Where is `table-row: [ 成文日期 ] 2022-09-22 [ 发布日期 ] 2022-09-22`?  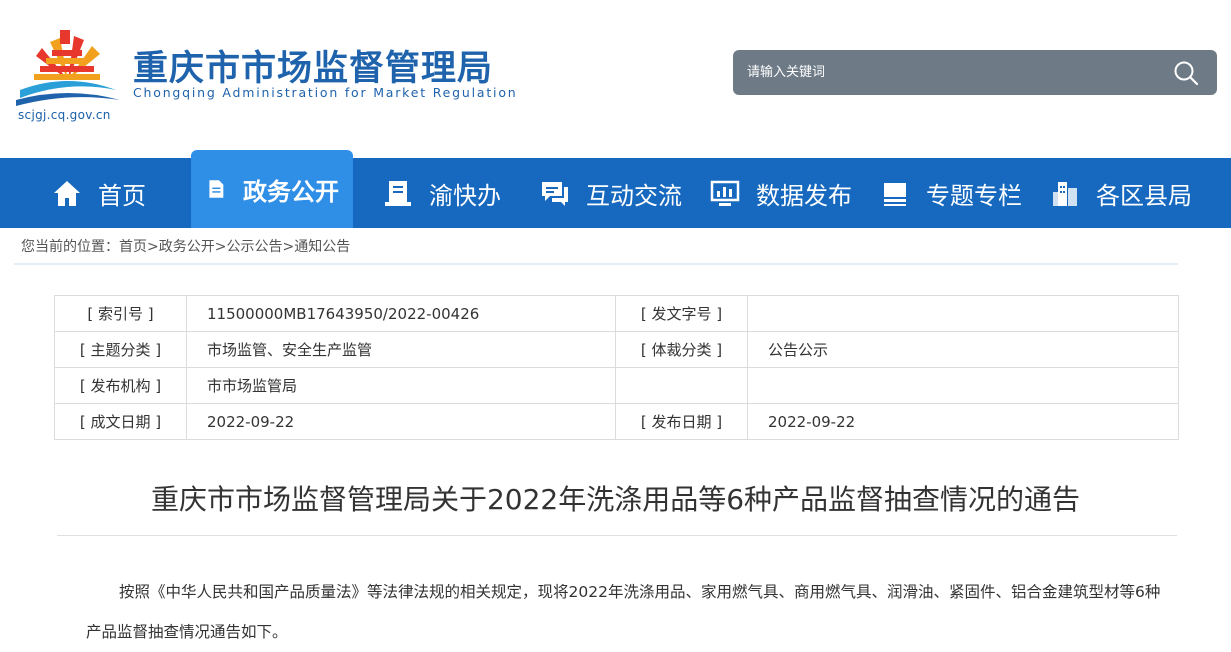
table-row: [ 成文日期 ] 2022-09-22 [ 发布日期 ] 2022-09-22 is located at coordinates (616, 421).